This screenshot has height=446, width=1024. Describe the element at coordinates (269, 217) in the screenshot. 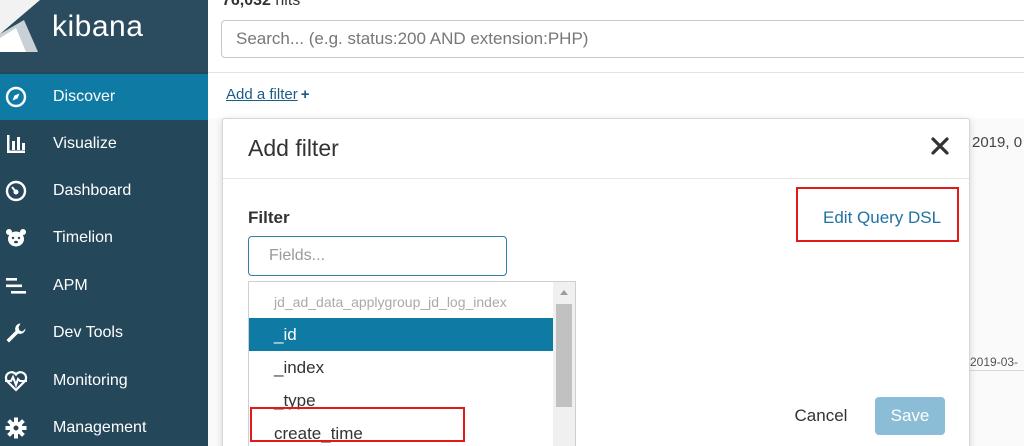

I see `filter-label: Filter` at that location.